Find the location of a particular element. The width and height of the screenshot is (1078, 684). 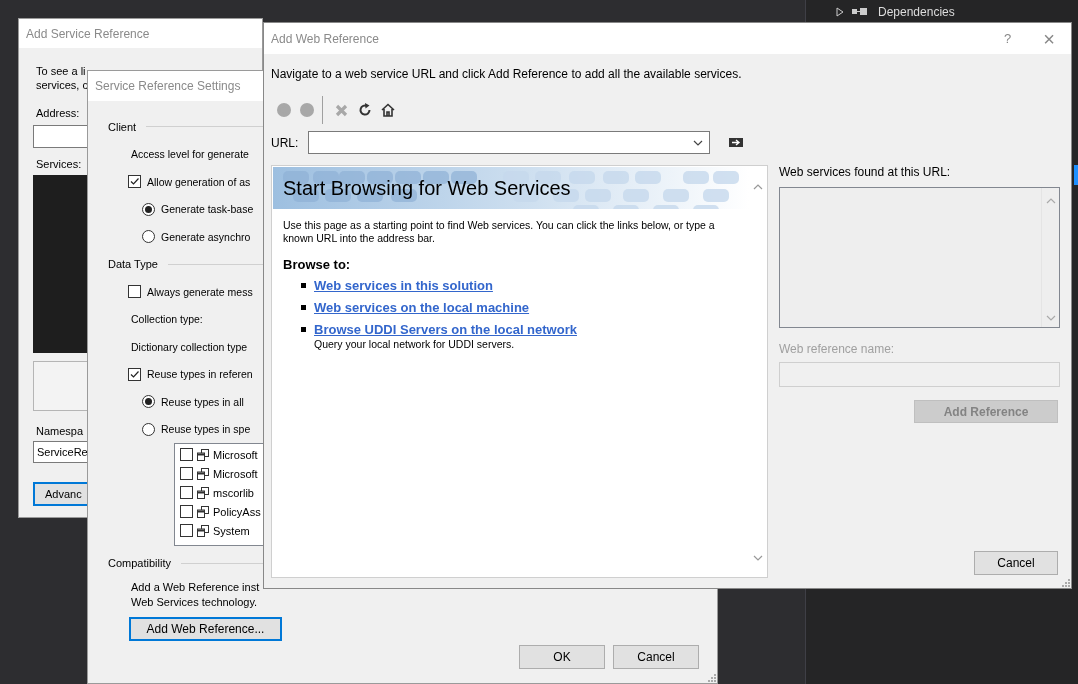

instruction-text: To see a li services, c is located at coordinates (61, 78).